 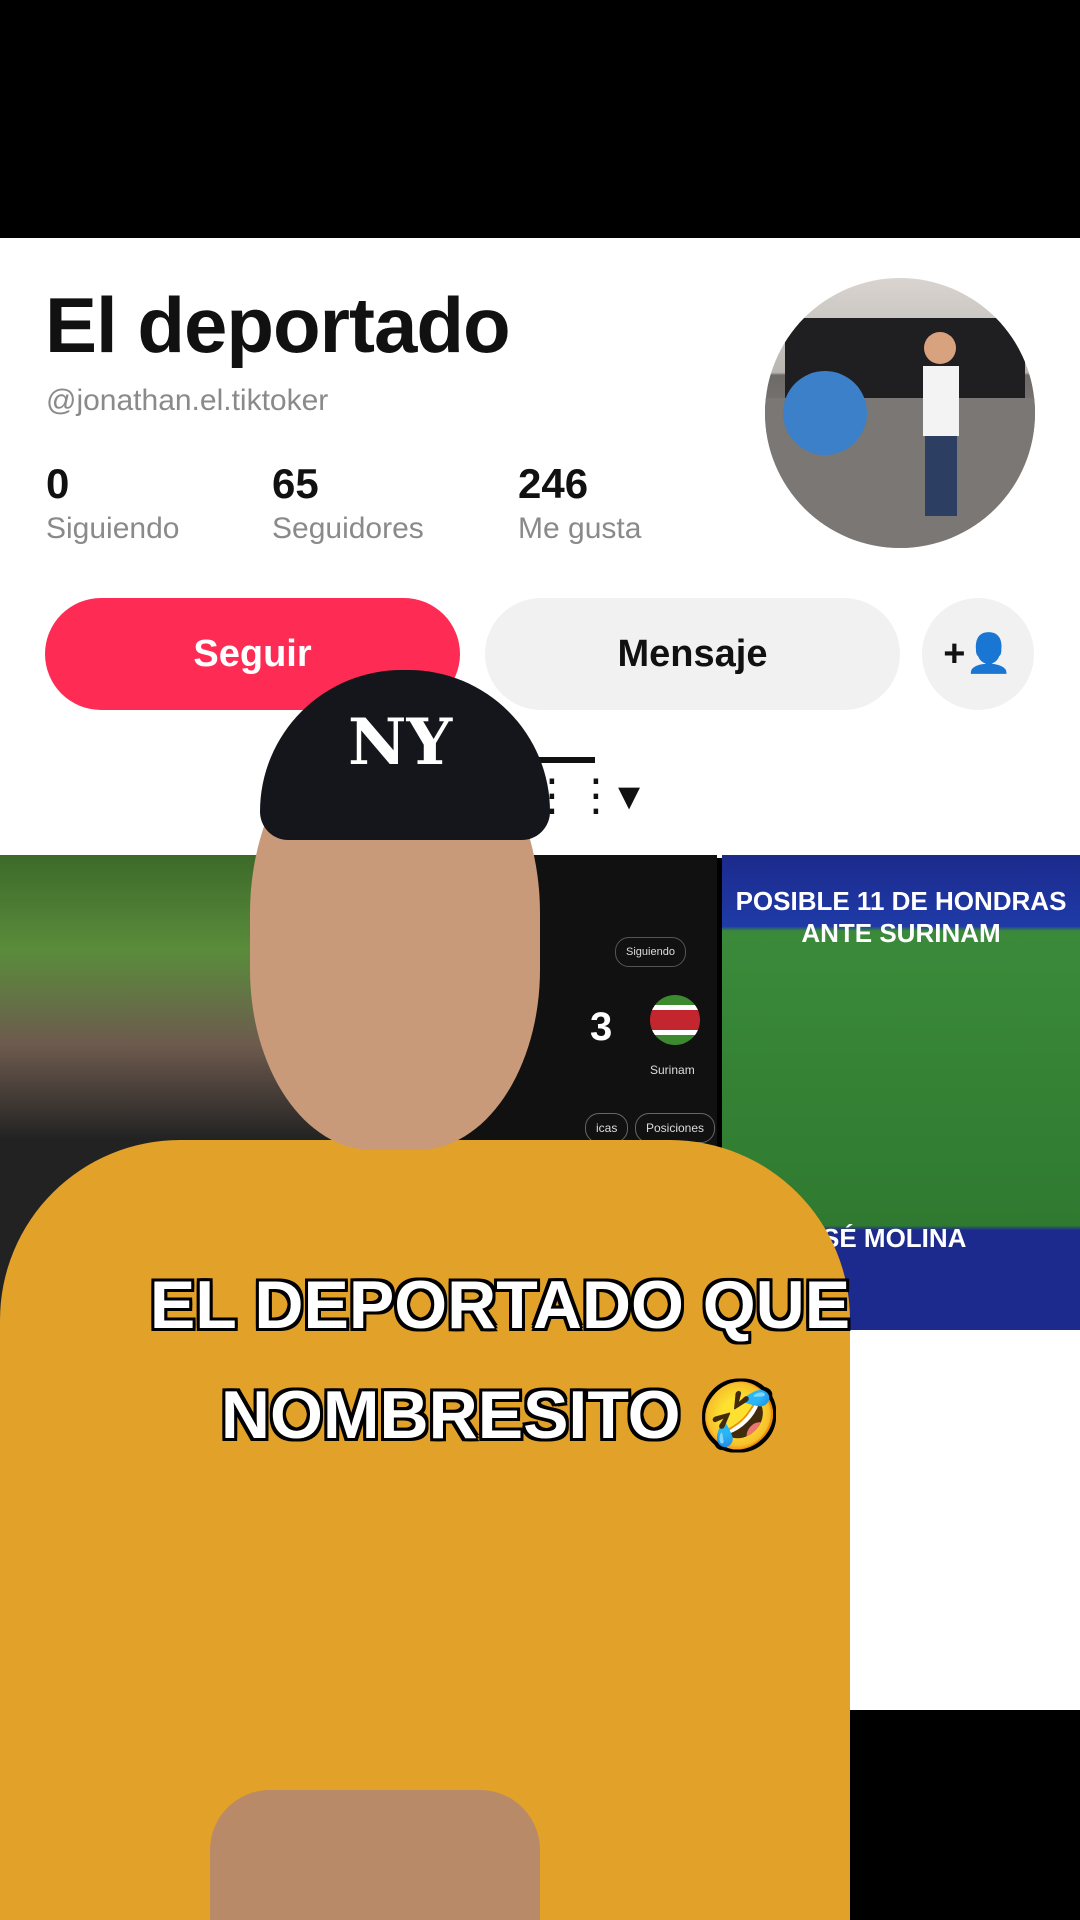 What do you see at coordinates (901, 917) in the screenshot?
I see `thumbnail-title: POSIBLE 11 DE HONDRAS ANTE SURINAM` at bounding box center [901, 917].